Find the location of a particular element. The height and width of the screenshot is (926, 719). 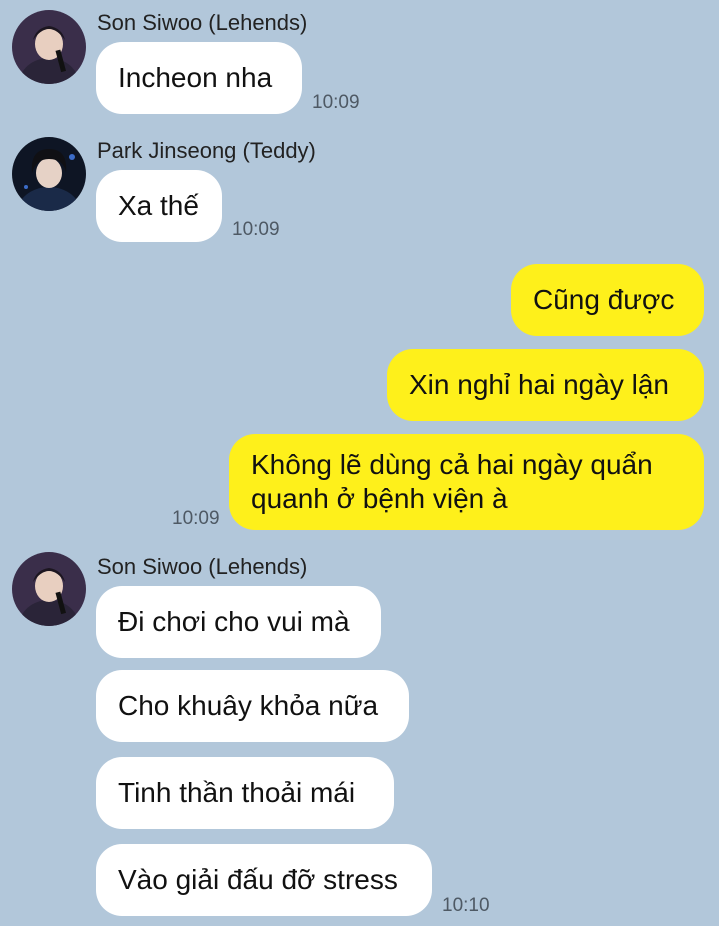

message-bubble: Vào giải đấu đỡ stress is located at coordinates (264, 880).